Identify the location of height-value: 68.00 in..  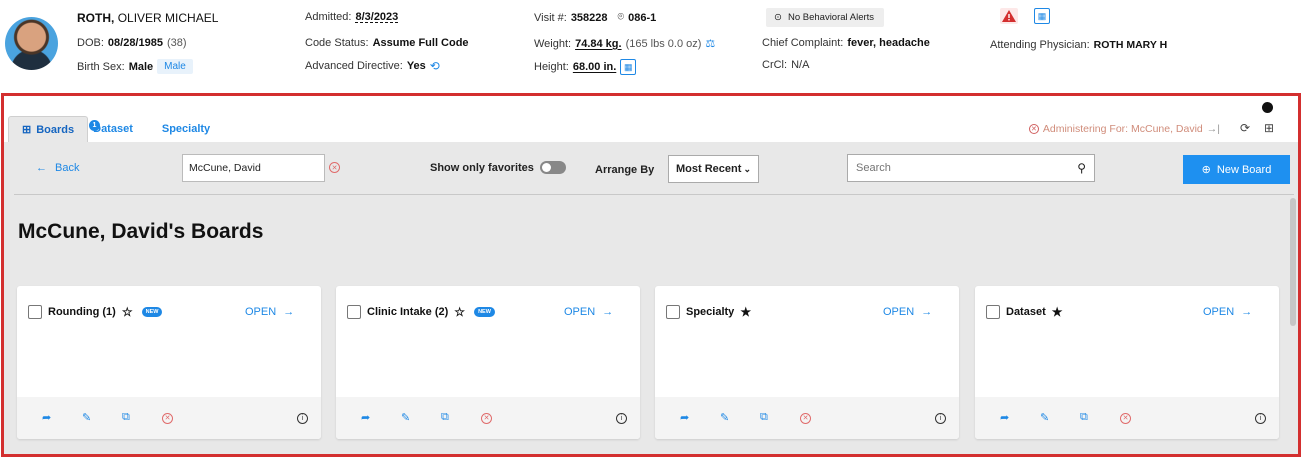
(594, 67).